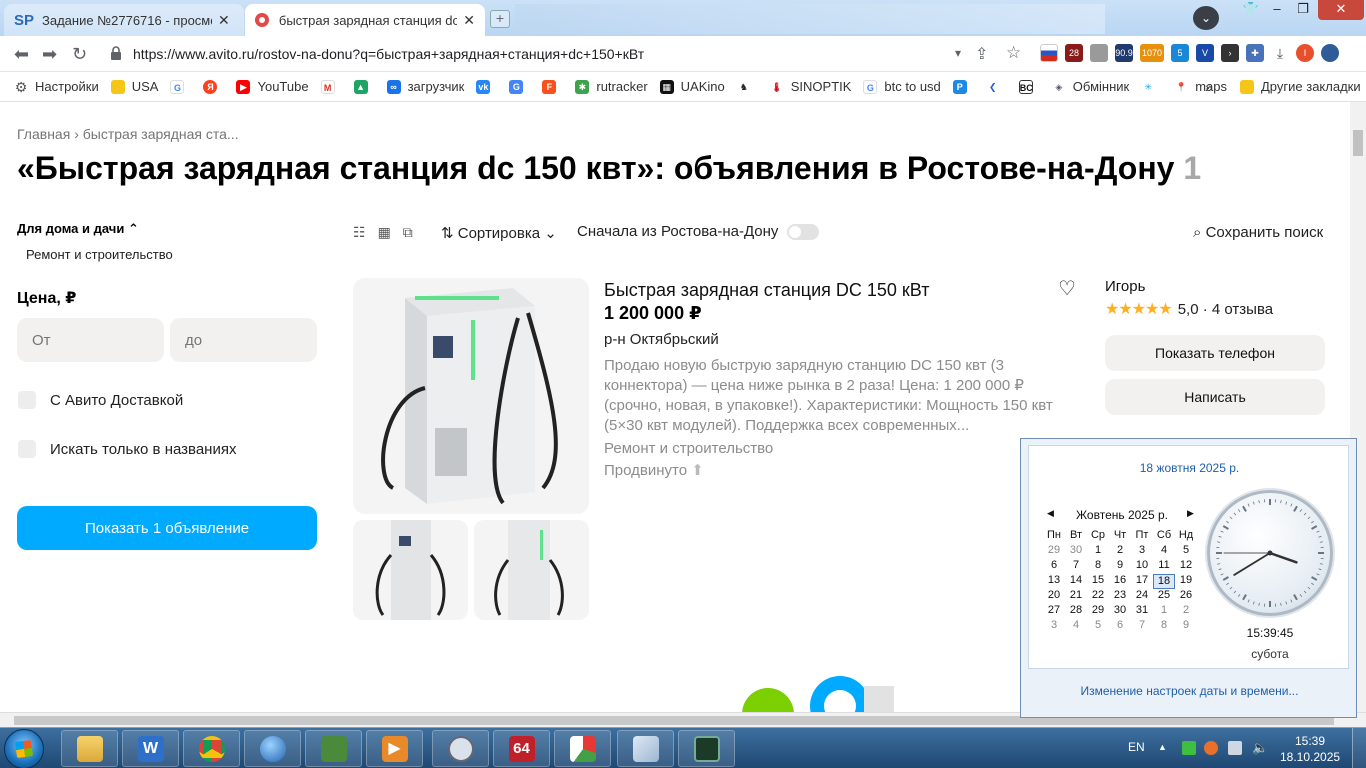 This screenshot has height=768, width=1366. I want to click on listing-title: Быстрая зарядная станция DC 150 кВт, so click(766, 290).